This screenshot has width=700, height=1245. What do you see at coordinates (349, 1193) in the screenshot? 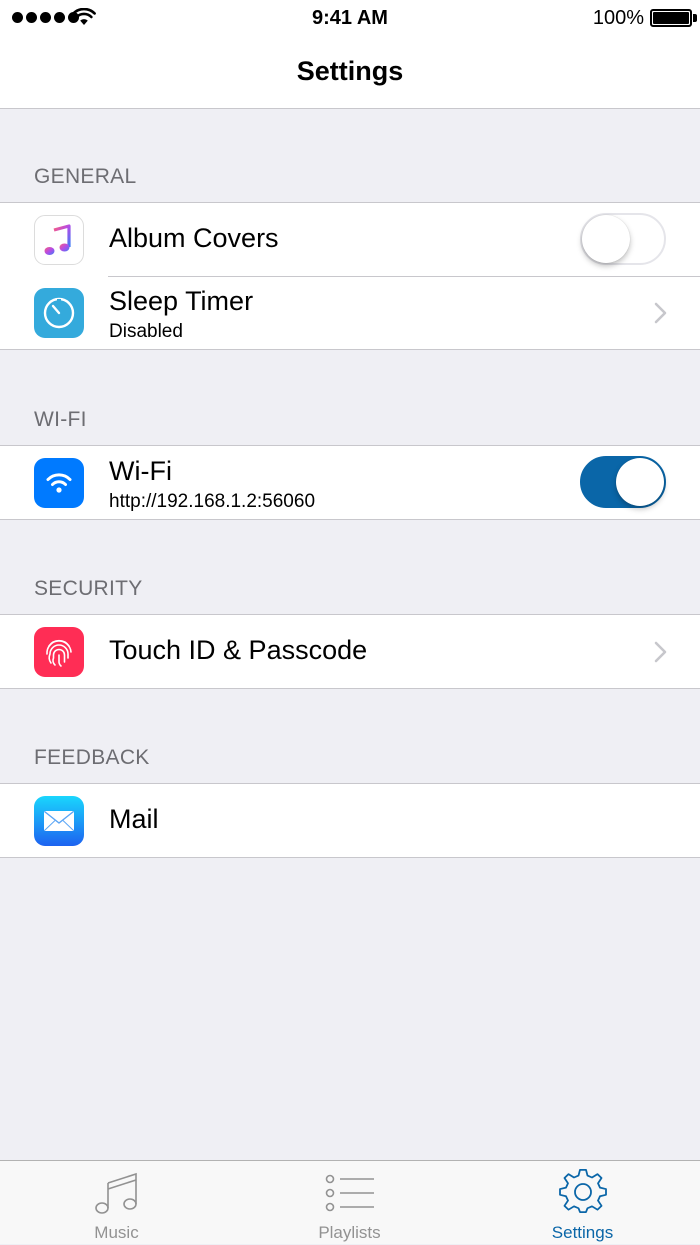
I see `list-icon` at bounding box center [349, 1193].